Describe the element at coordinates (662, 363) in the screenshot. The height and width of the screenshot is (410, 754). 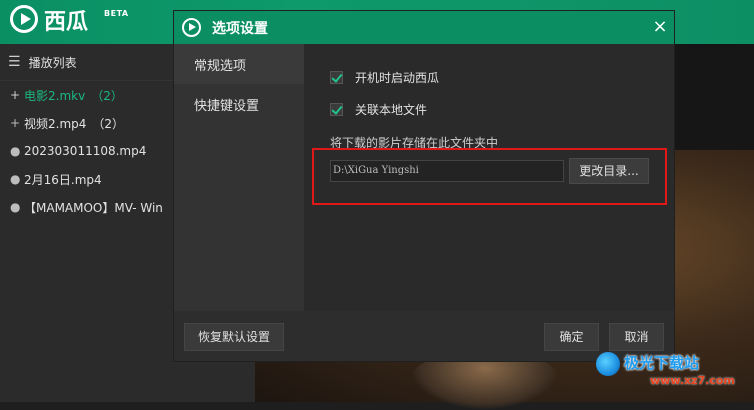
I see `watermark-text: 极光下载站` at that location.